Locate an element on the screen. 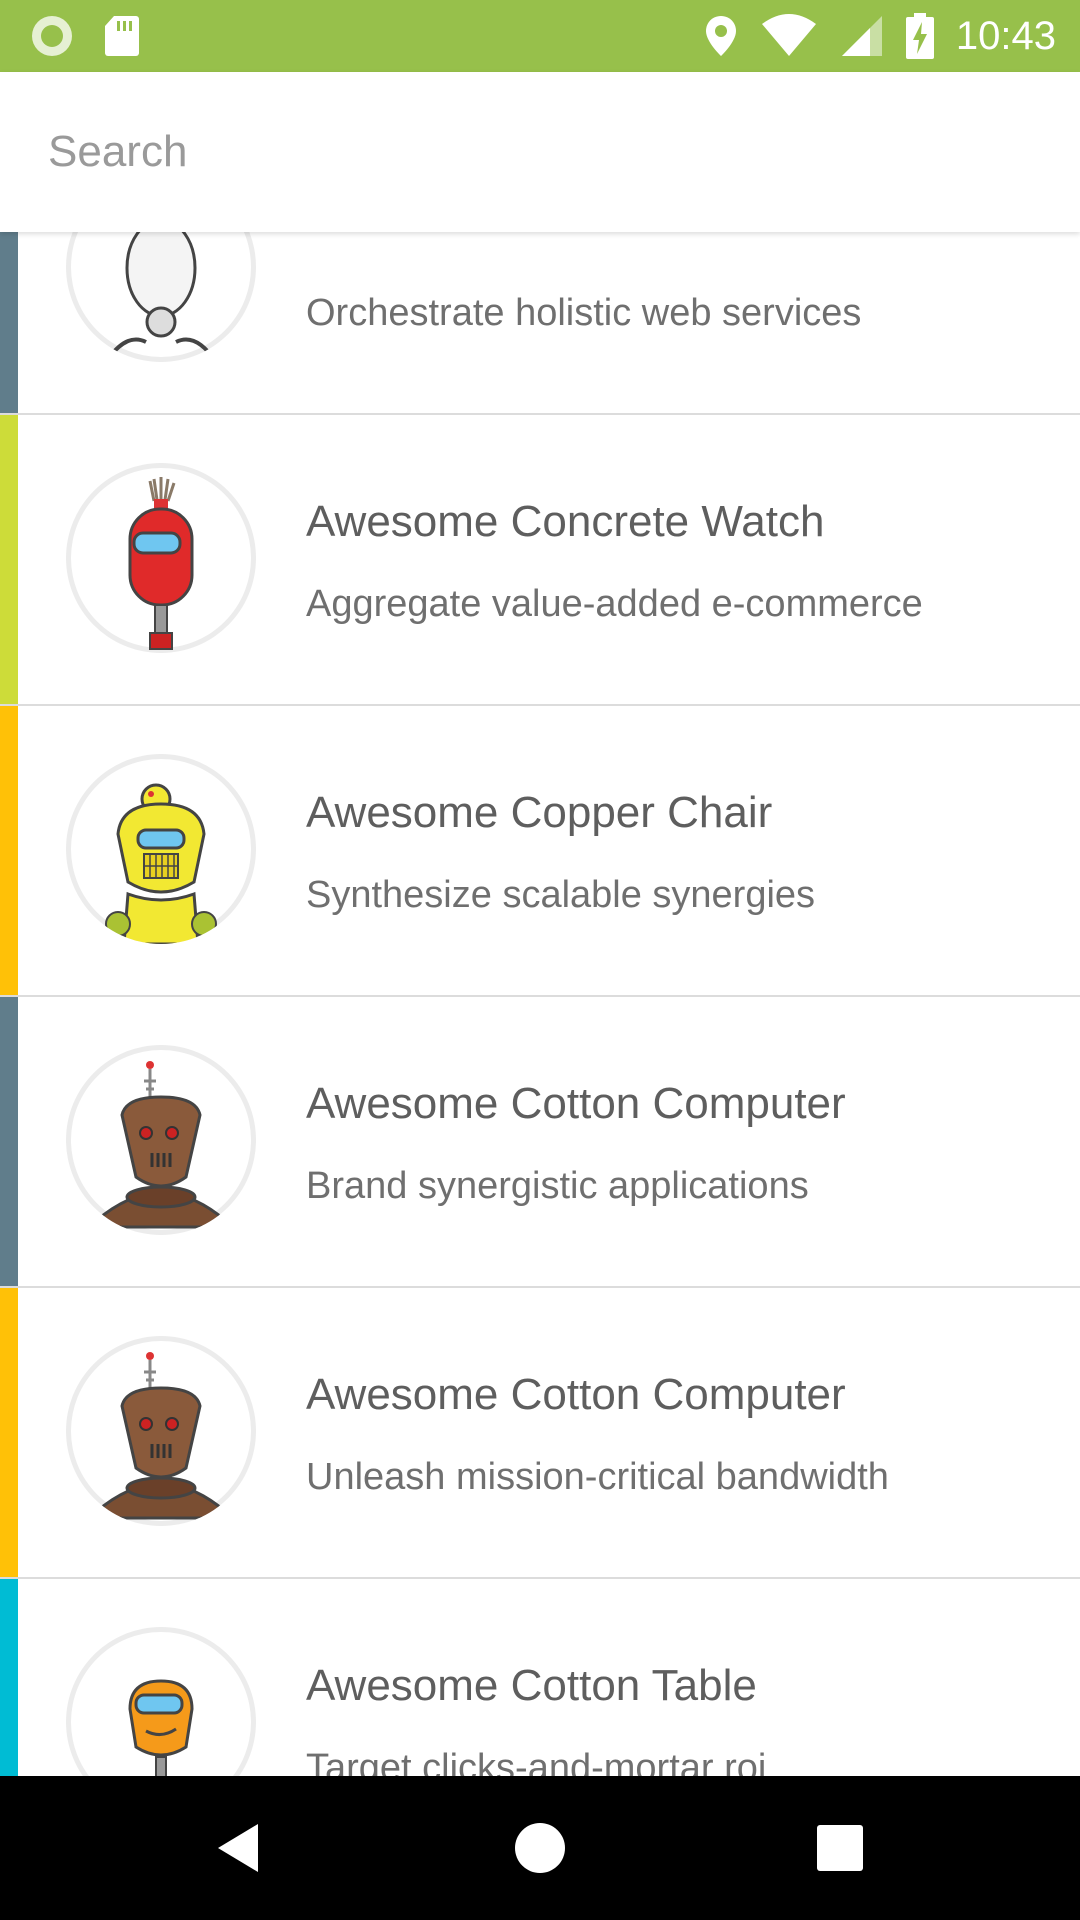 Image resolution: width=1080 pixels, height=1920 pixels. location-icon is located at coordinates (720, 36).